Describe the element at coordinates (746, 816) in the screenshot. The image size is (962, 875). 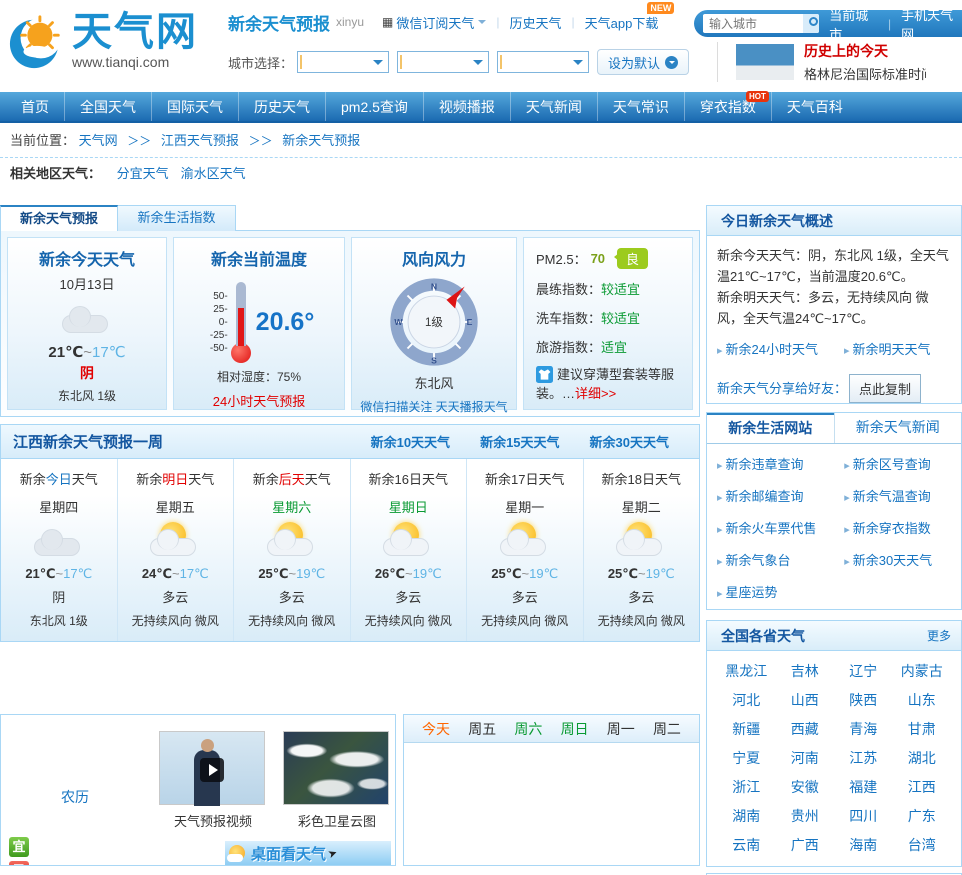
I see `province-link: 湖南` at that location.